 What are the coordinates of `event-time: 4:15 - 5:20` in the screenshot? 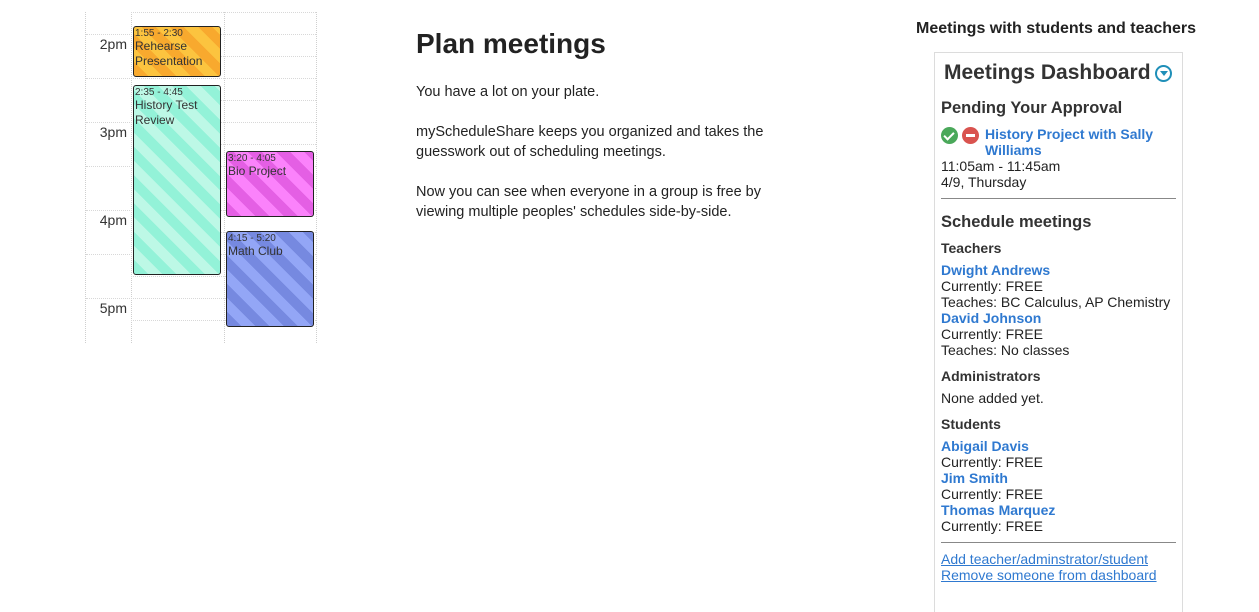 It's located at (252, 238).